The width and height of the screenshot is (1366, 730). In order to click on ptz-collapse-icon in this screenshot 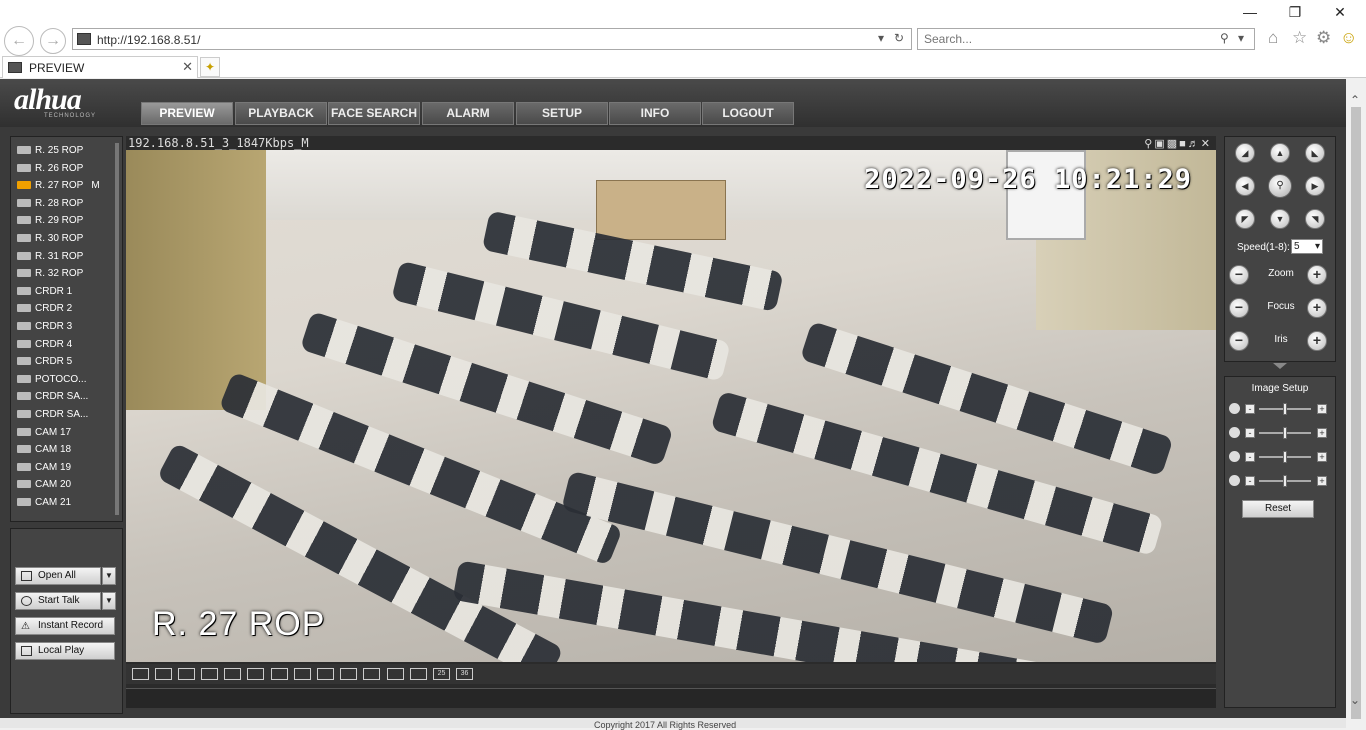, I will do `click(1280, 366)`.